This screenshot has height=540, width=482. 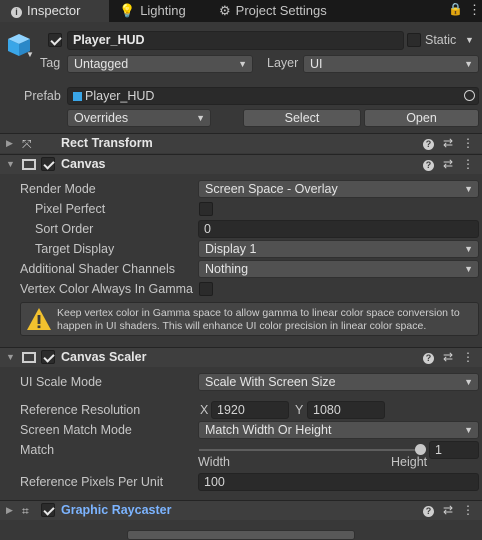 What do you see at coordinates (338, 482) in the screenshot?
I see `pixels-per-unit-field: 100` at bounding box center [338, 482].